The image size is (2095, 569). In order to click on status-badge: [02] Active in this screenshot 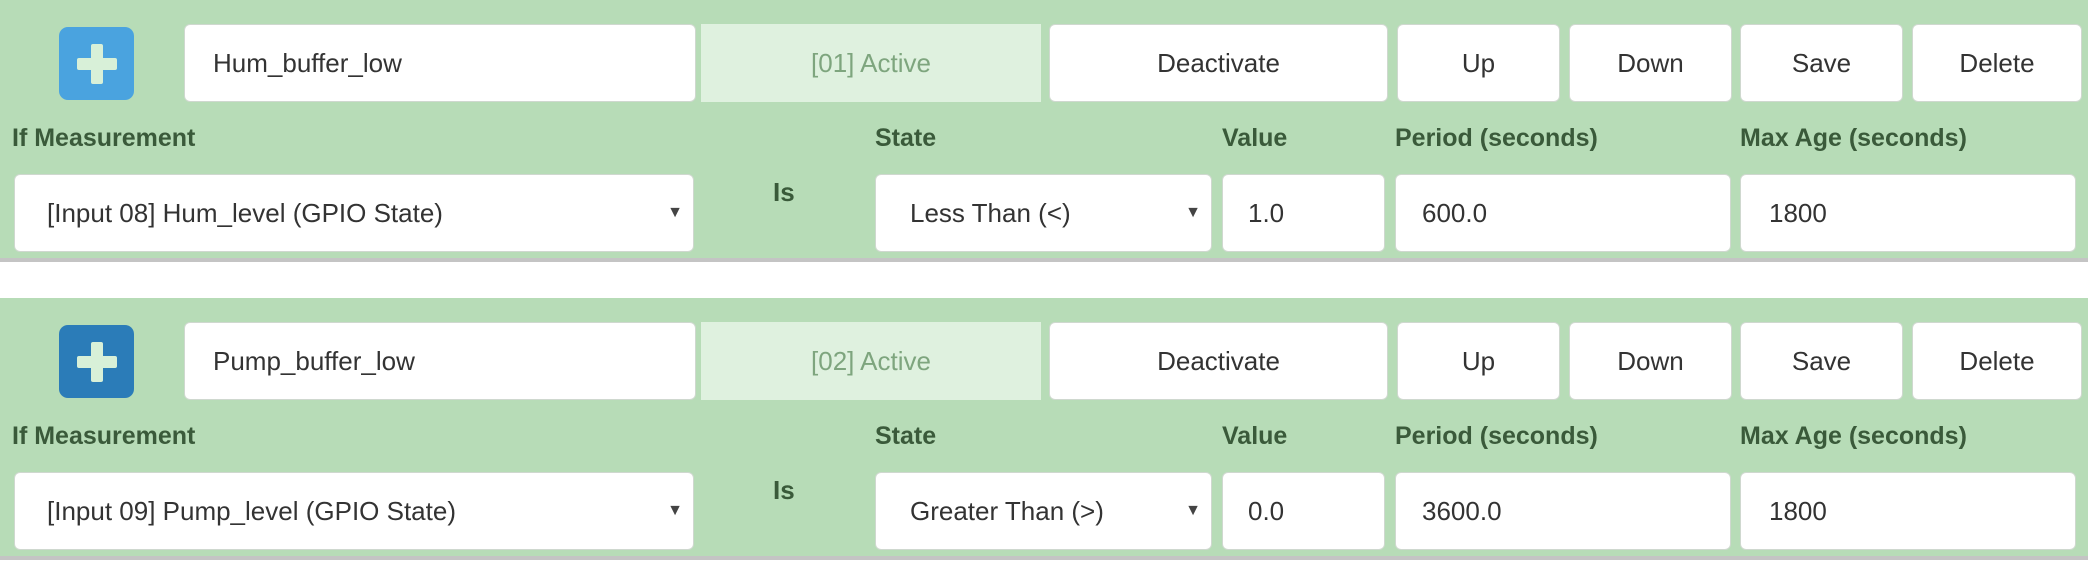, I will do `click(871, 361)`.